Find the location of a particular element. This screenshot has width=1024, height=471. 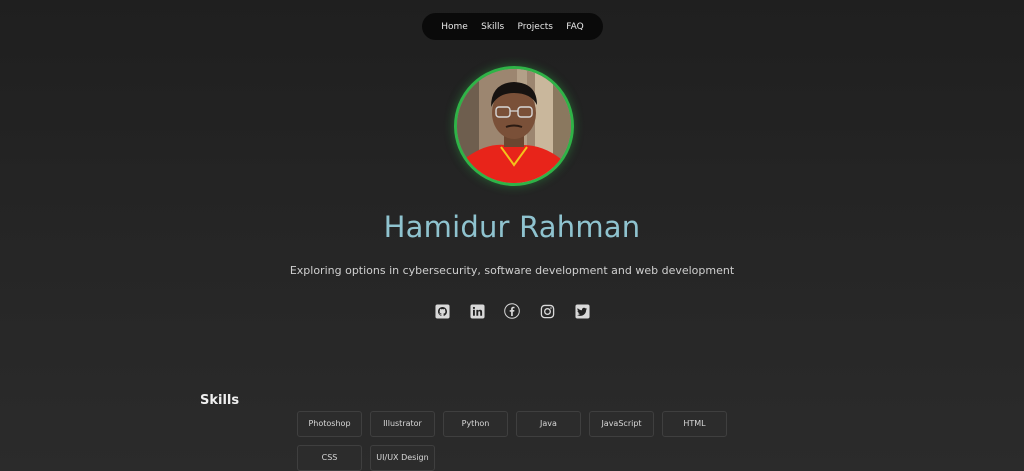

instagram-icon is located at coordinates (547, 311).